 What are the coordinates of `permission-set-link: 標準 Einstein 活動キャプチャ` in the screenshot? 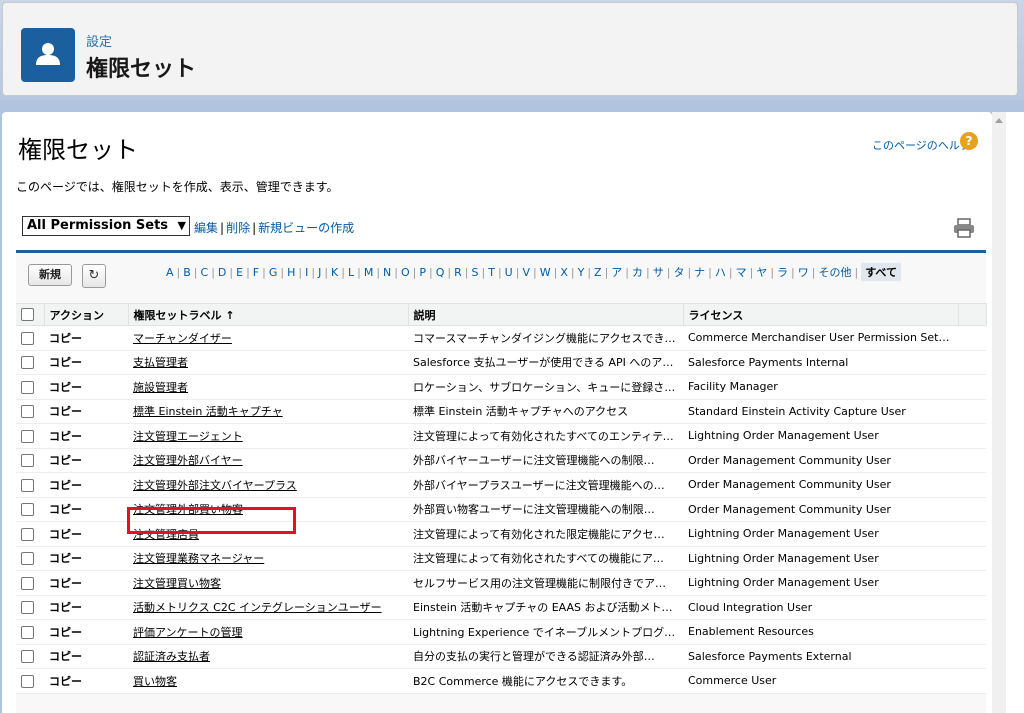 It's located at (208, 411).